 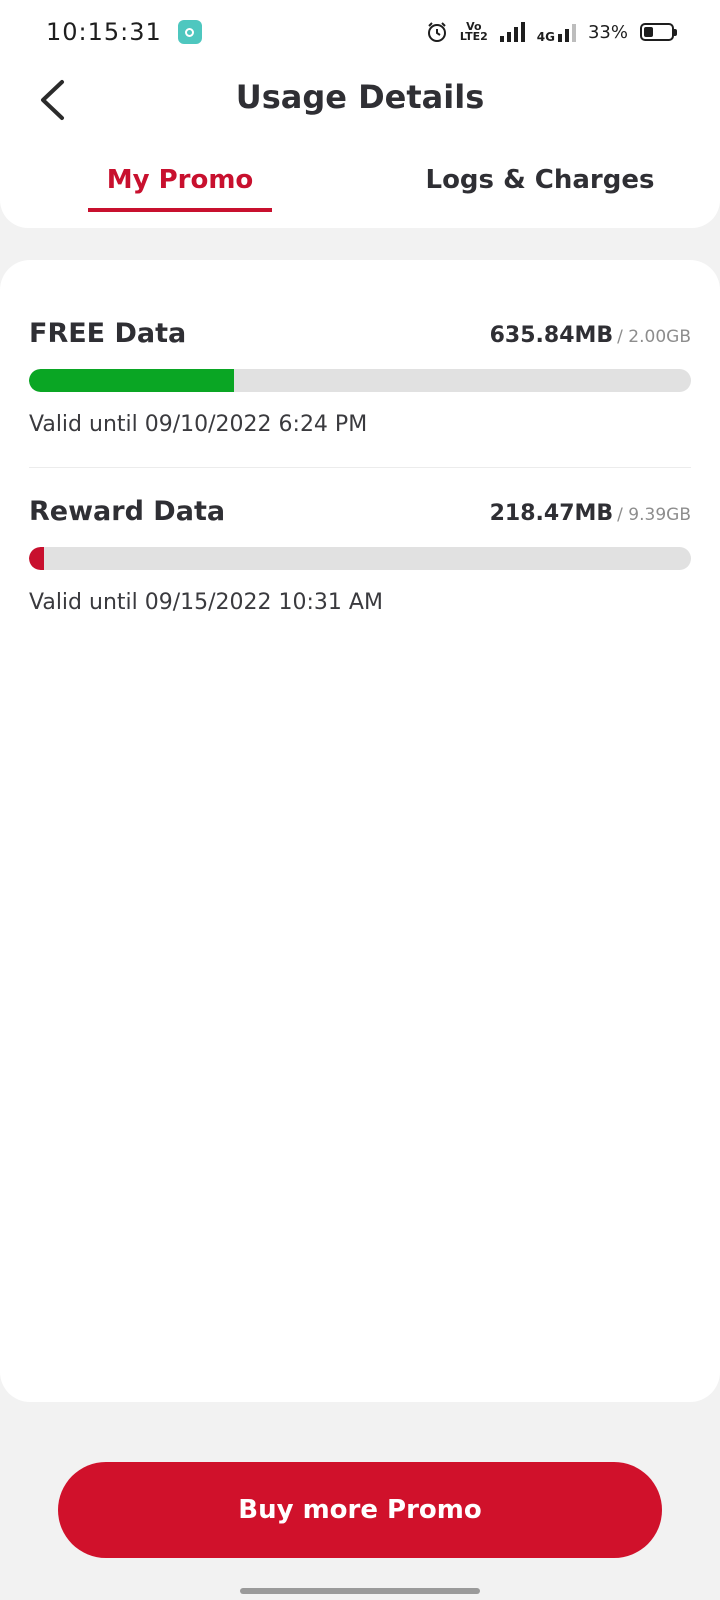 What do you see at coordinates (104, 32) in the screenshot?
I see `status-time: 10:15:31` at bounding box center [104, 32].